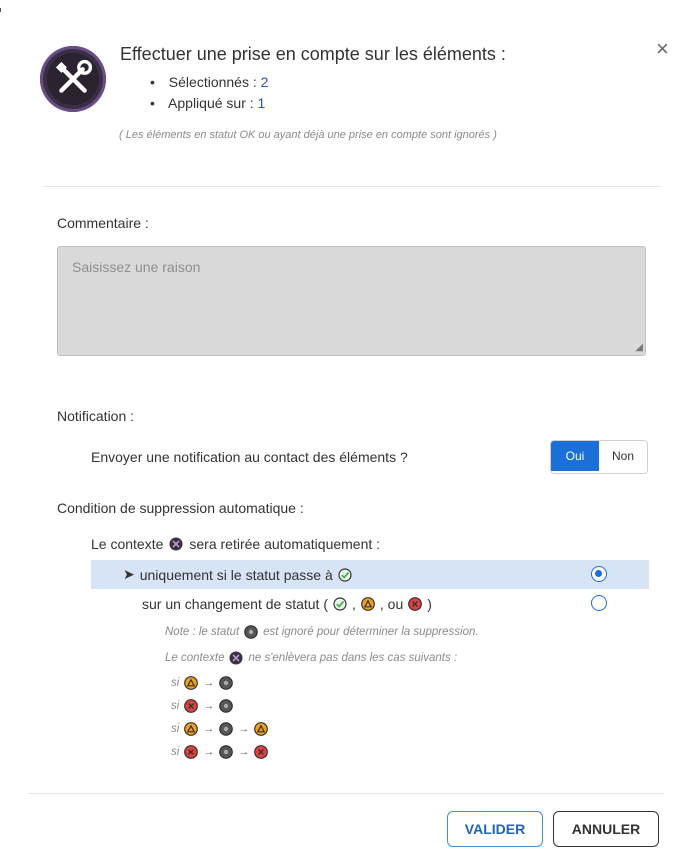 This screenshot has width=681, height=866. I want to click on option-only-ok-radio, so click(599, 574).